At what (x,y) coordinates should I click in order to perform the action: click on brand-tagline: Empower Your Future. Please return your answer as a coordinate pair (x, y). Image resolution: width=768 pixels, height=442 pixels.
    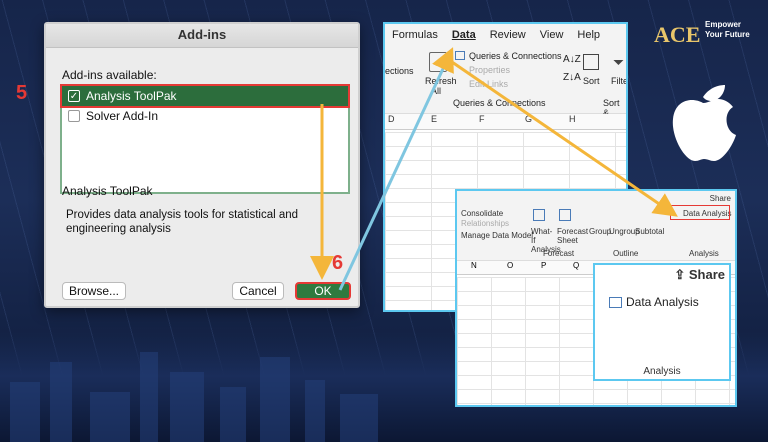
    Looking at the image, I should click on (727, 30).